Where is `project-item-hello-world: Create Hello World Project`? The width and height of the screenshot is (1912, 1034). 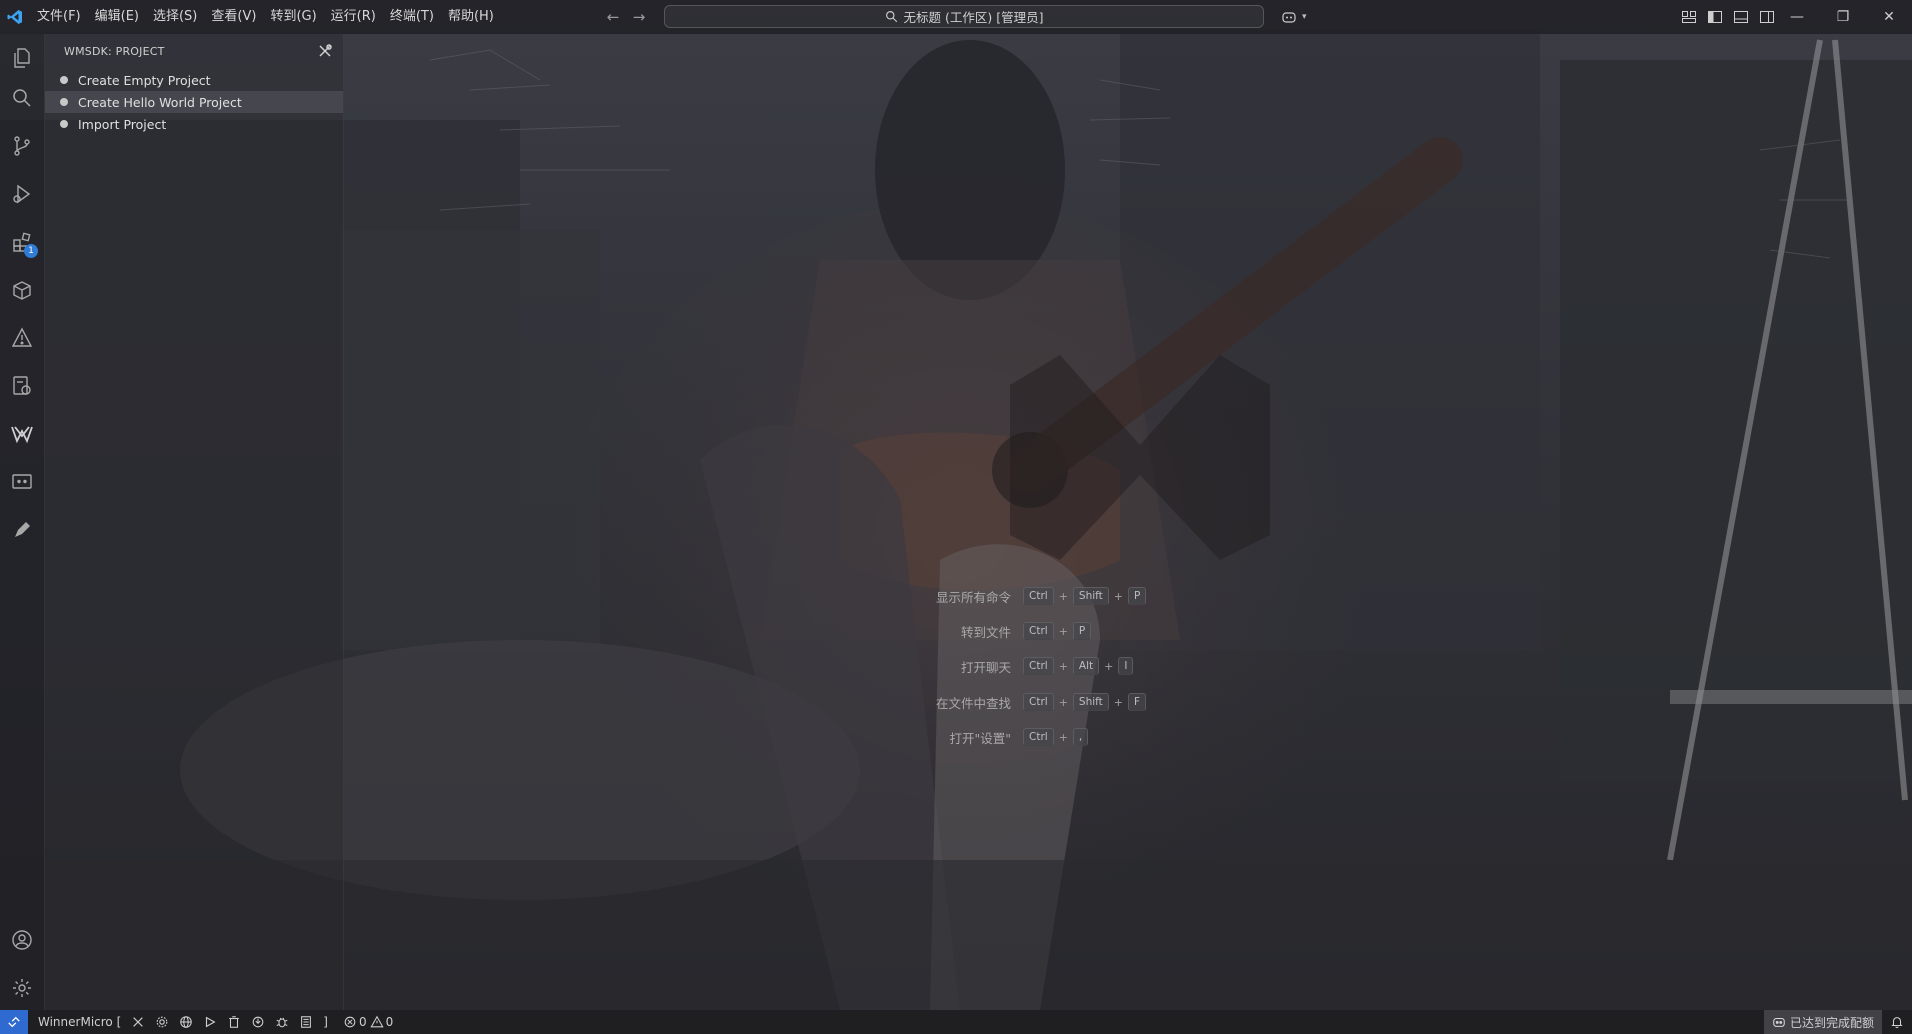
project-item-hello-world: Create Hello World Project is located at coordinates (194, 102).